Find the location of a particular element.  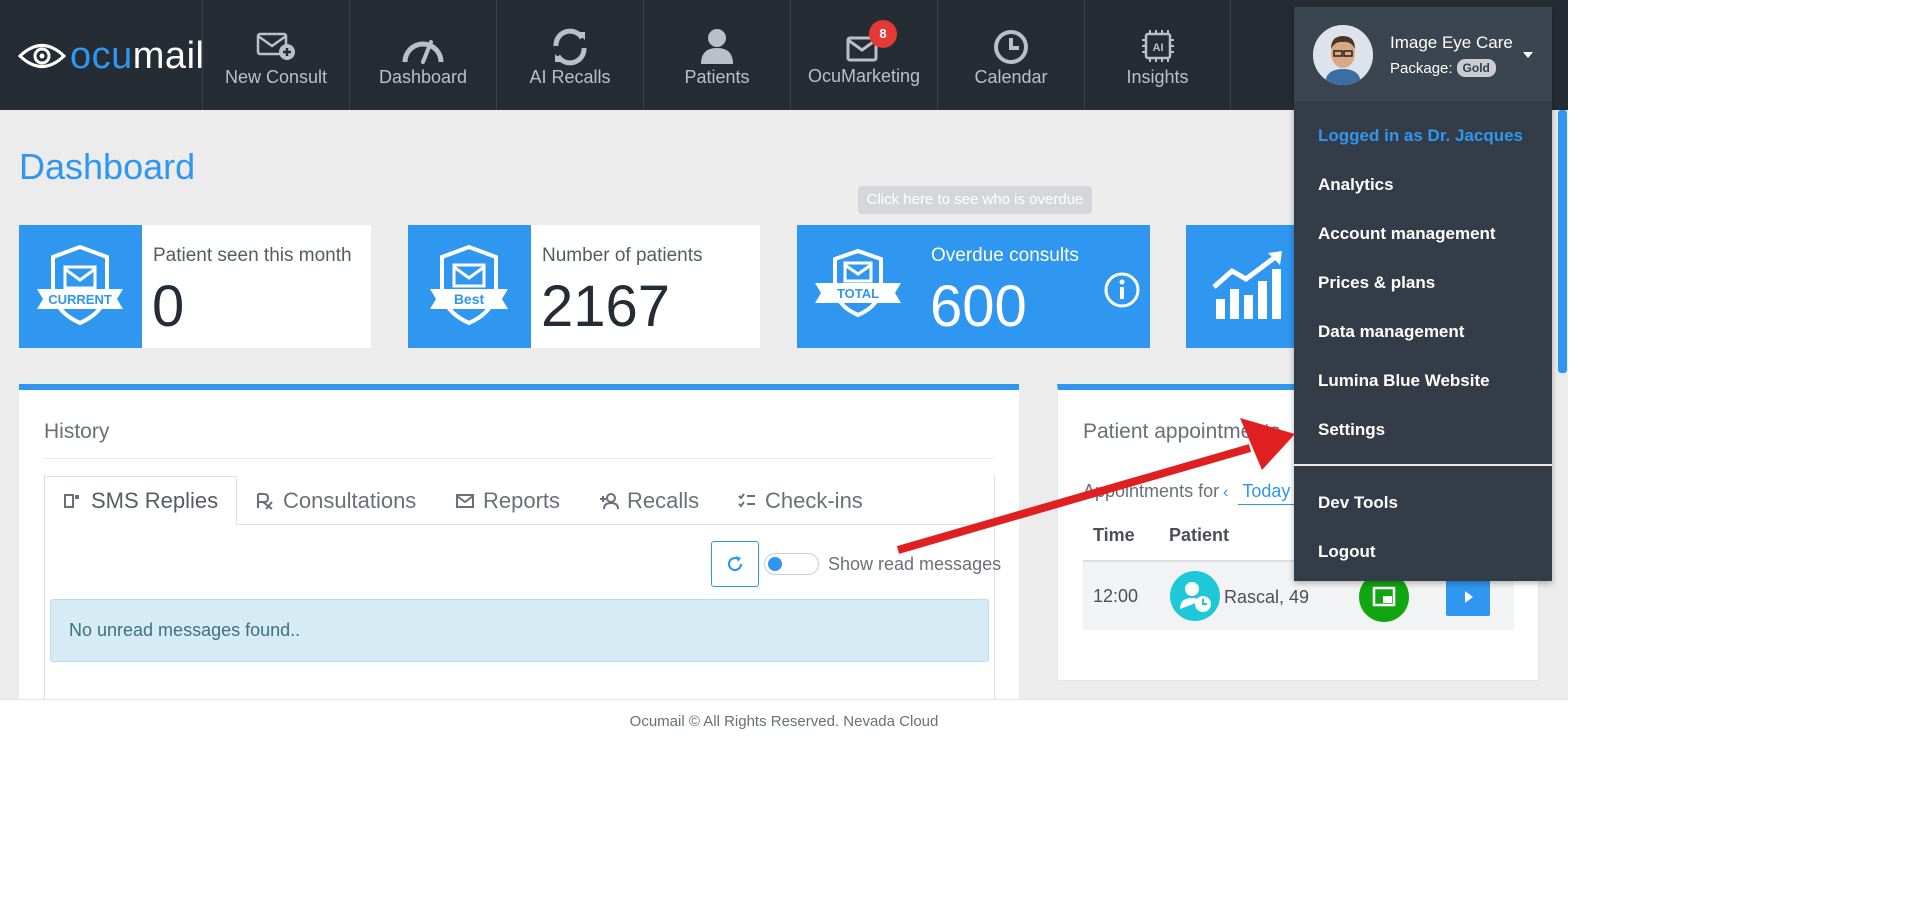

outside-area-bottom is located at coordinates (784, 825).